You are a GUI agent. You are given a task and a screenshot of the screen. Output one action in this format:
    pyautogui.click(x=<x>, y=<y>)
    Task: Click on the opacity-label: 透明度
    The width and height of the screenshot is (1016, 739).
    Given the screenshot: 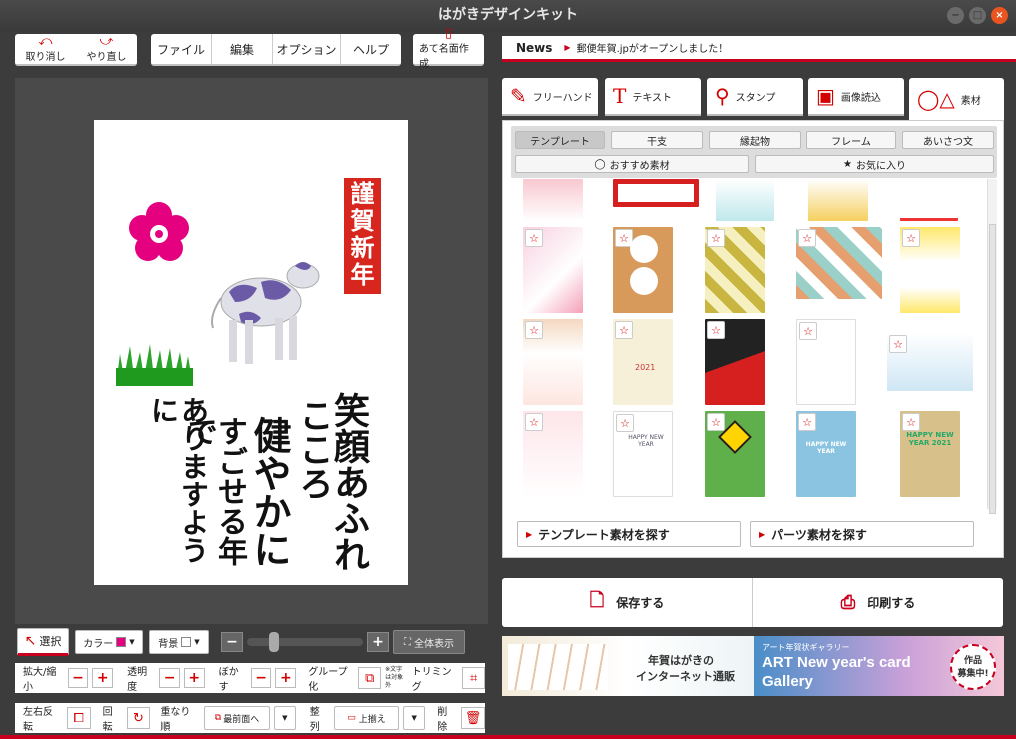 What is the action you would take?
    pyautogui.click(x=137, y=680)
    